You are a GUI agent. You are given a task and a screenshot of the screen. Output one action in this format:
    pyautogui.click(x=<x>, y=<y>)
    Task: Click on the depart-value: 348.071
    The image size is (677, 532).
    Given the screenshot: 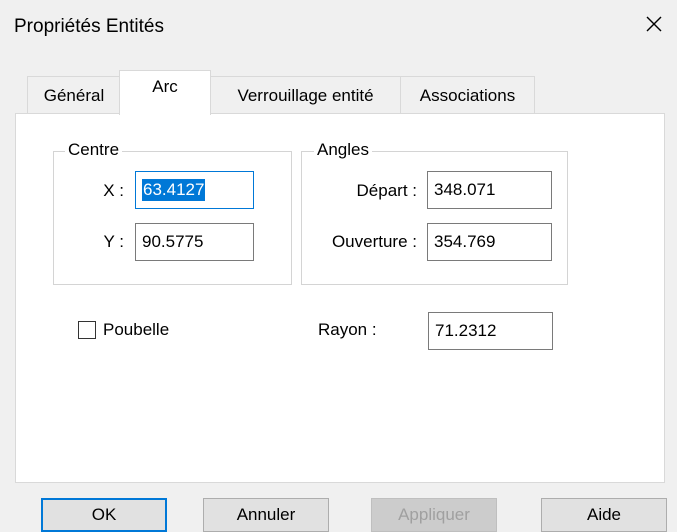 What is the action you would take?
    pyautogui.click(x=465, y=189)
    